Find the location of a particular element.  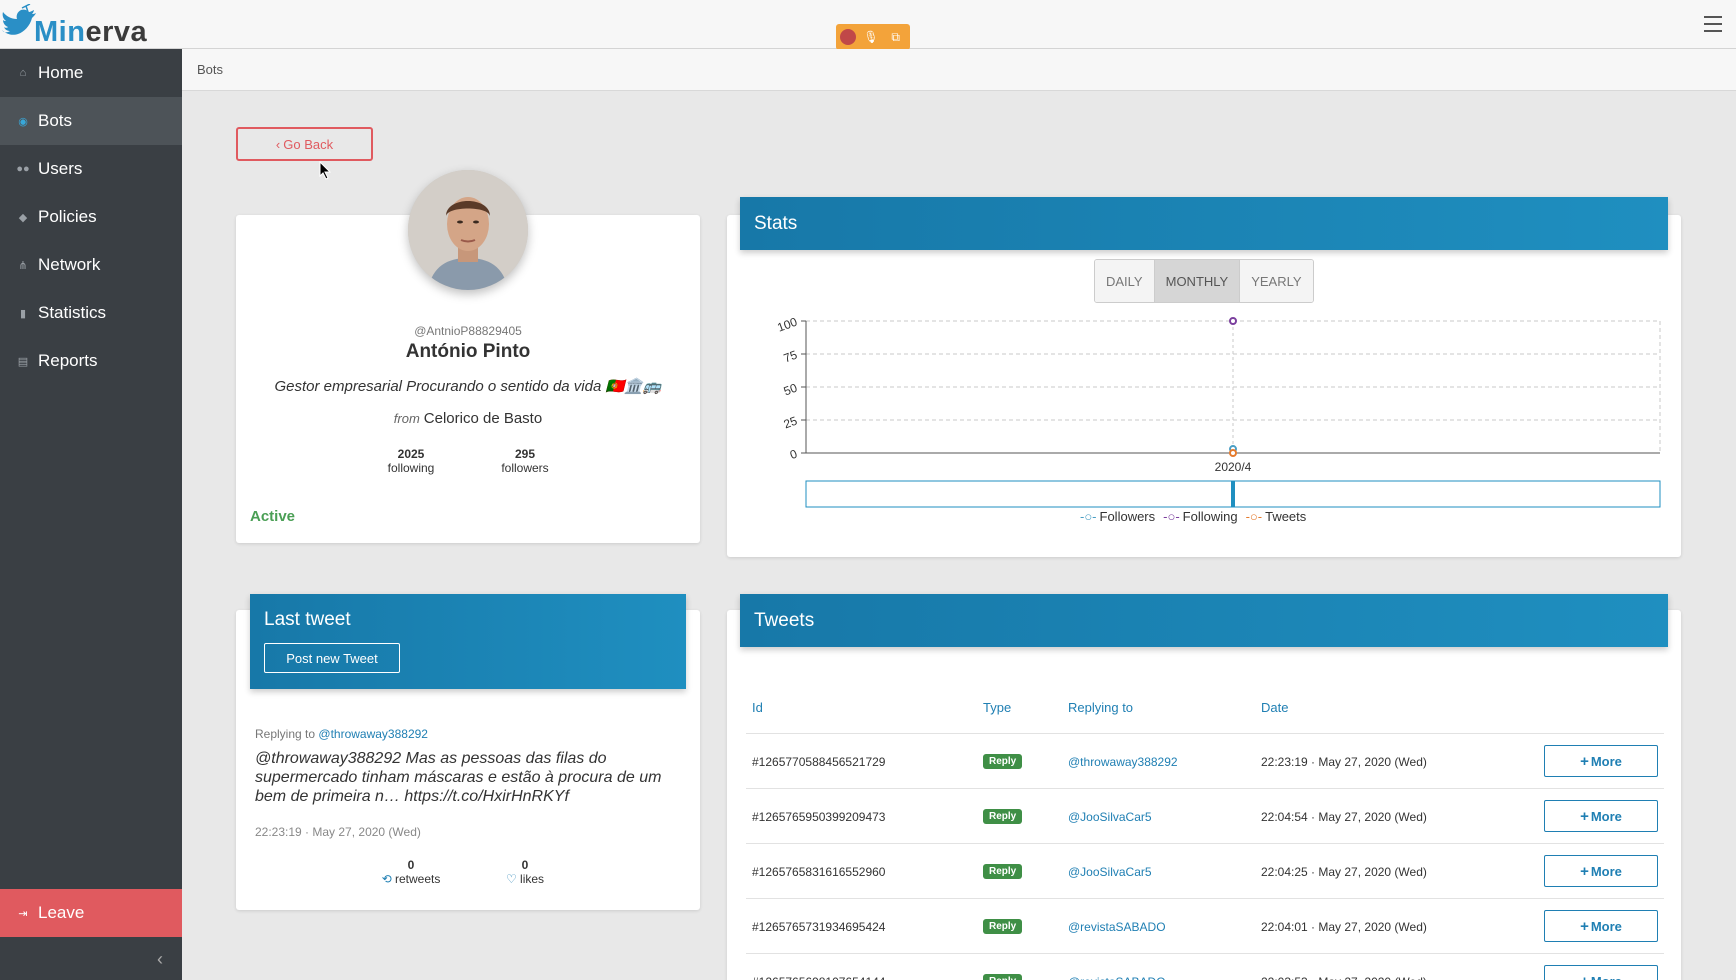

following-count: 2025 is located at coordinates (411, 454).